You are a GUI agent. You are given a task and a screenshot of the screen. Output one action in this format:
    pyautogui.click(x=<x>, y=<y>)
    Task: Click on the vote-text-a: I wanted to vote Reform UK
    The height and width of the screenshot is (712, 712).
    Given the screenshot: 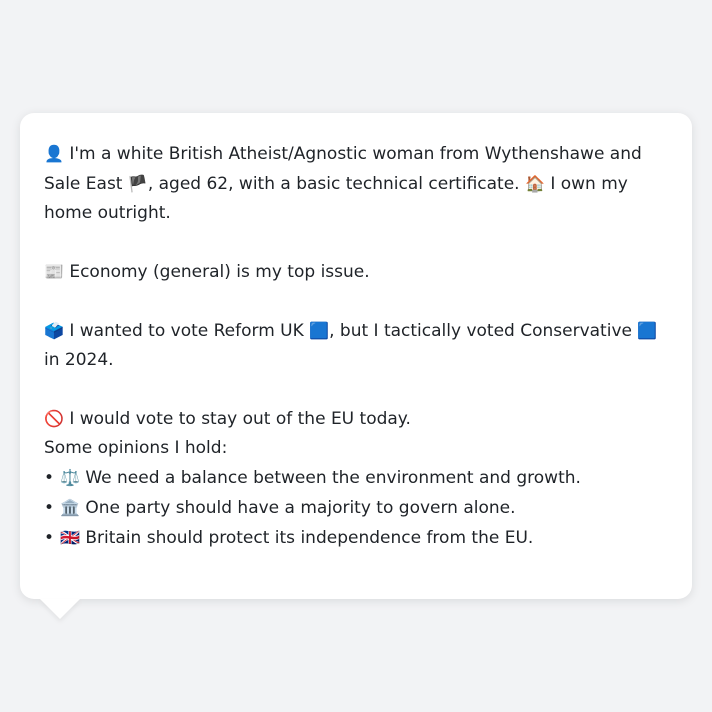 What is the action you would take?
    pyautogui.click(x=186, y=331)
    